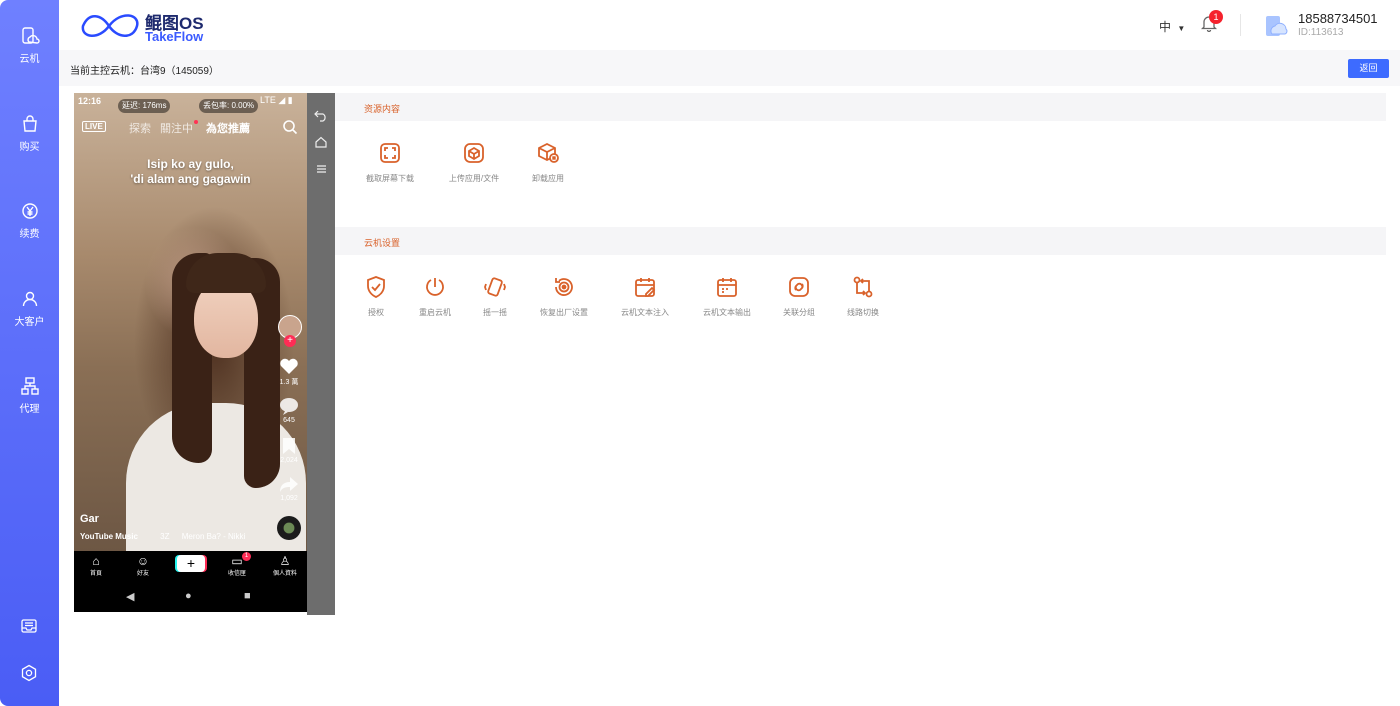 The height and width of the screenshot is (706, 1400). Describe the element at coordinates (29, 133) in the screenshot. I see `sidebar-item-buy: 购买` at that location.